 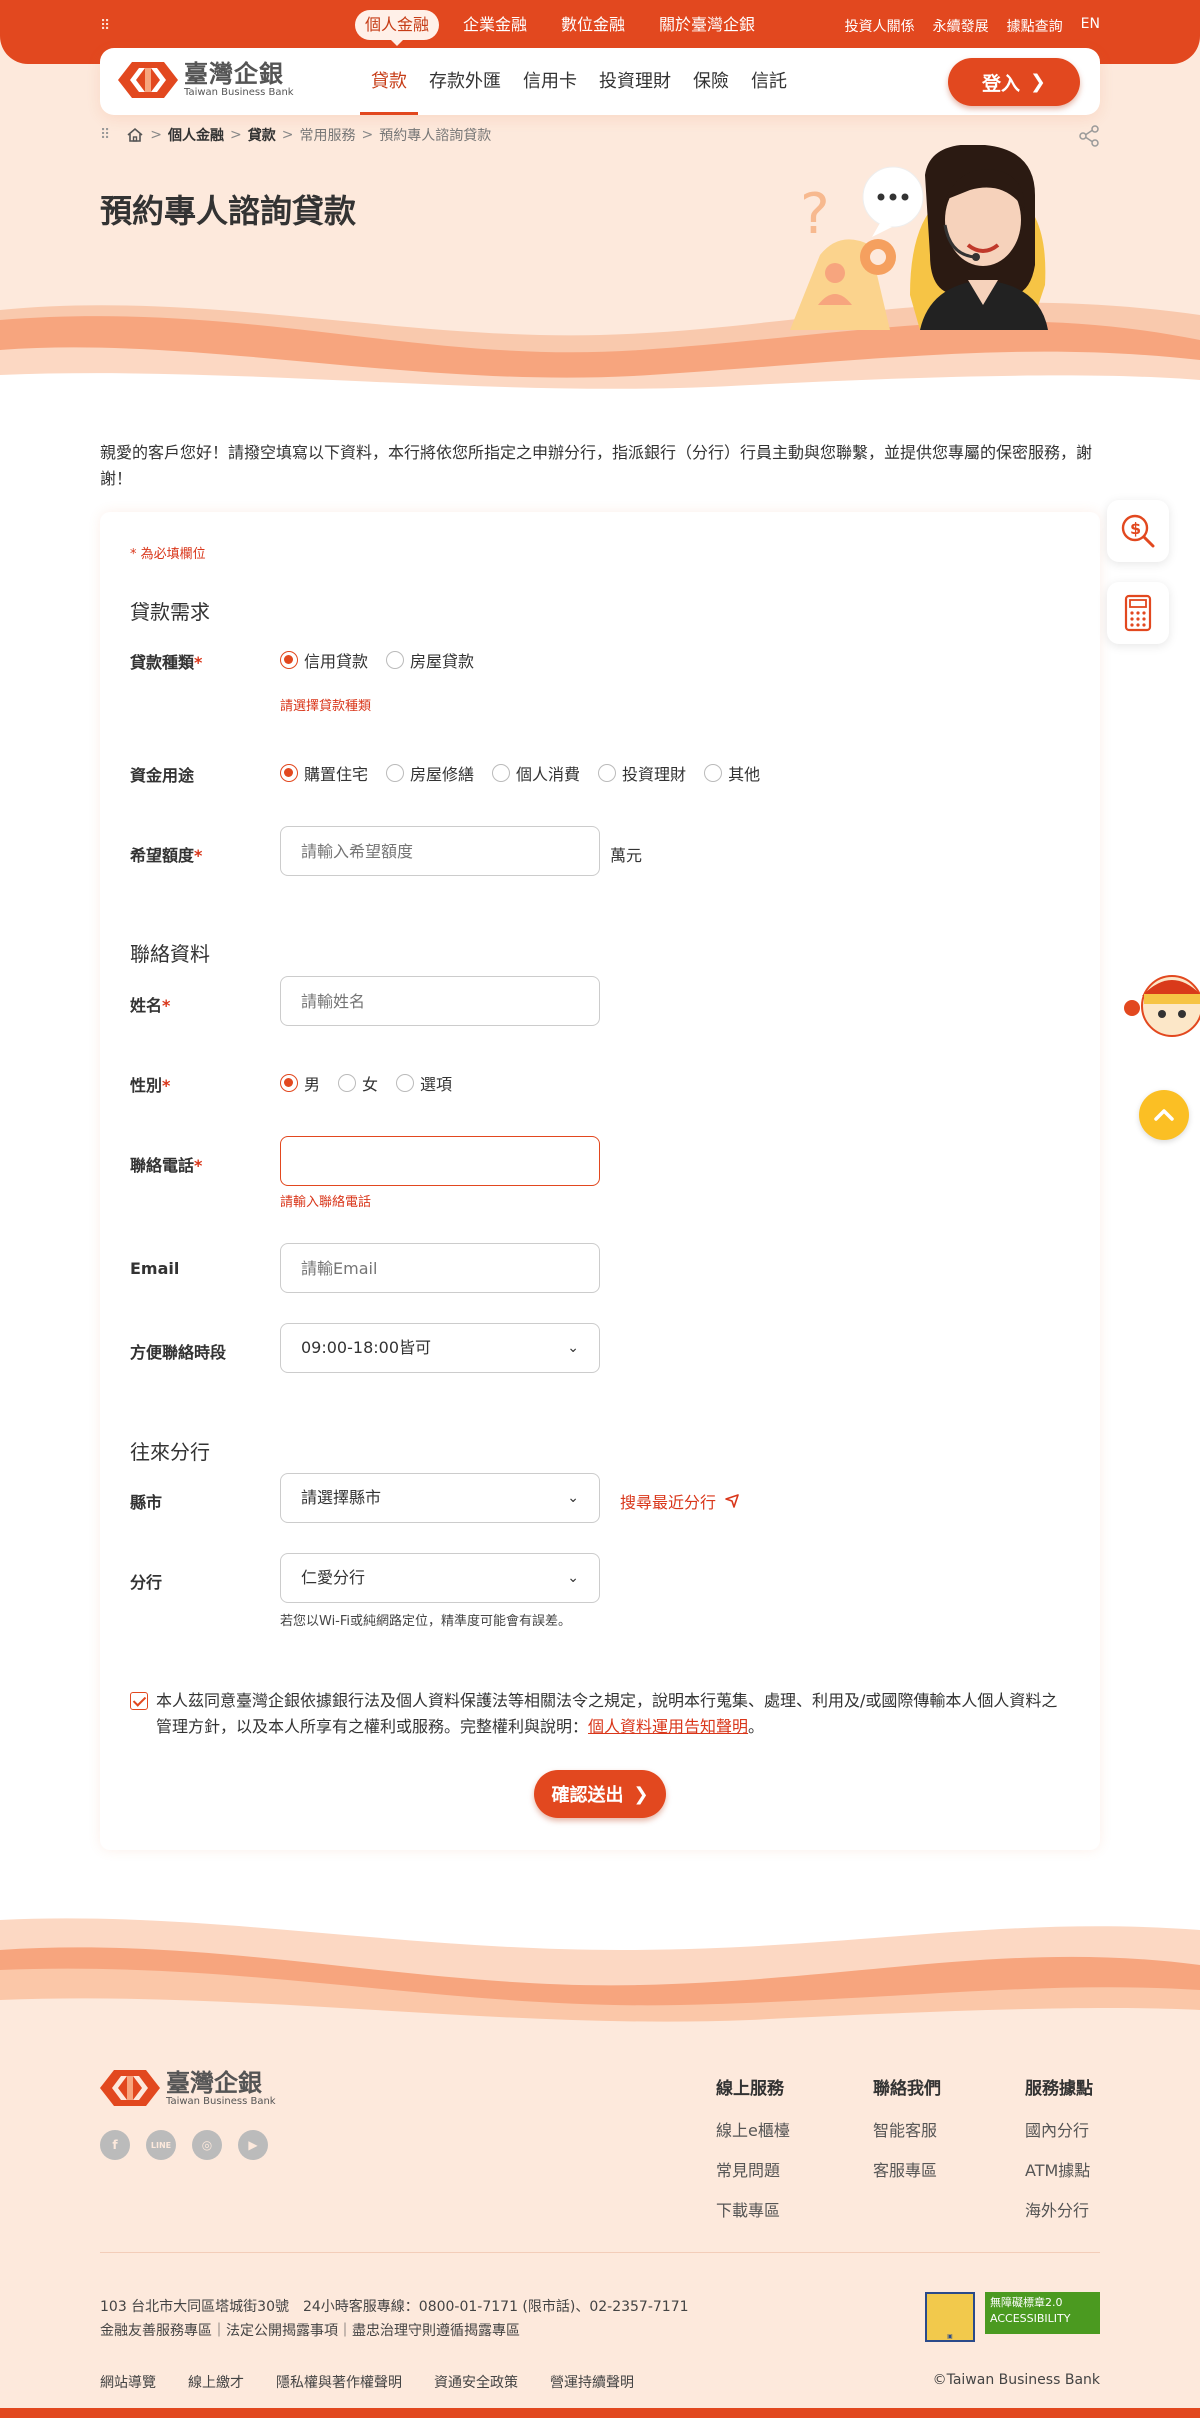 What do you see at coordinates (440, 1001) in the screenshot?
I see `name-input` at bounding box center [440, 1001].